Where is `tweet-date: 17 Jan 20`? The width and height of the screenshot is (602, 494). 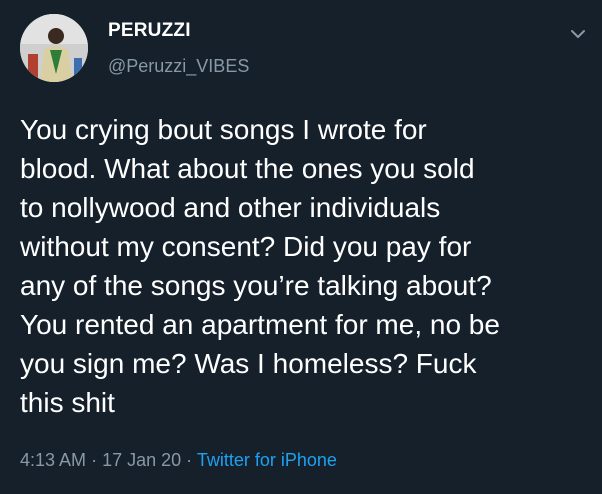
tweet-date: 17 Jan 20 is located at coordinates (141, 460).